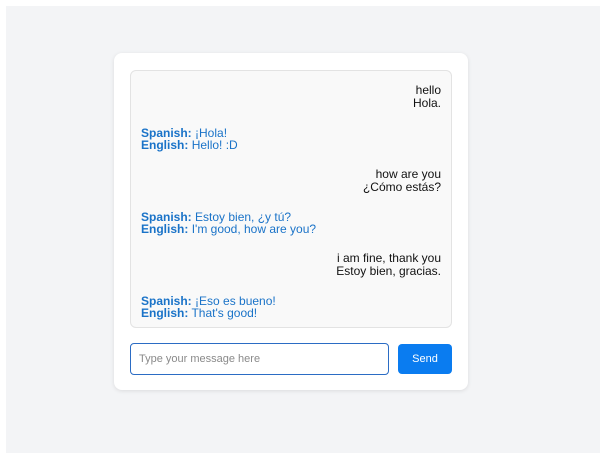  I want to click on english-text: Hello! :D, so click(214, 145).